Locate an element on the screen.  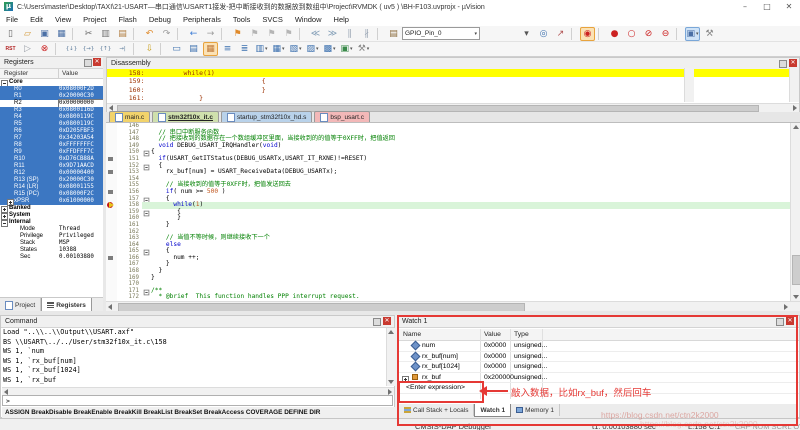
menu-edit: Edit is located at coordinates (36, 19).